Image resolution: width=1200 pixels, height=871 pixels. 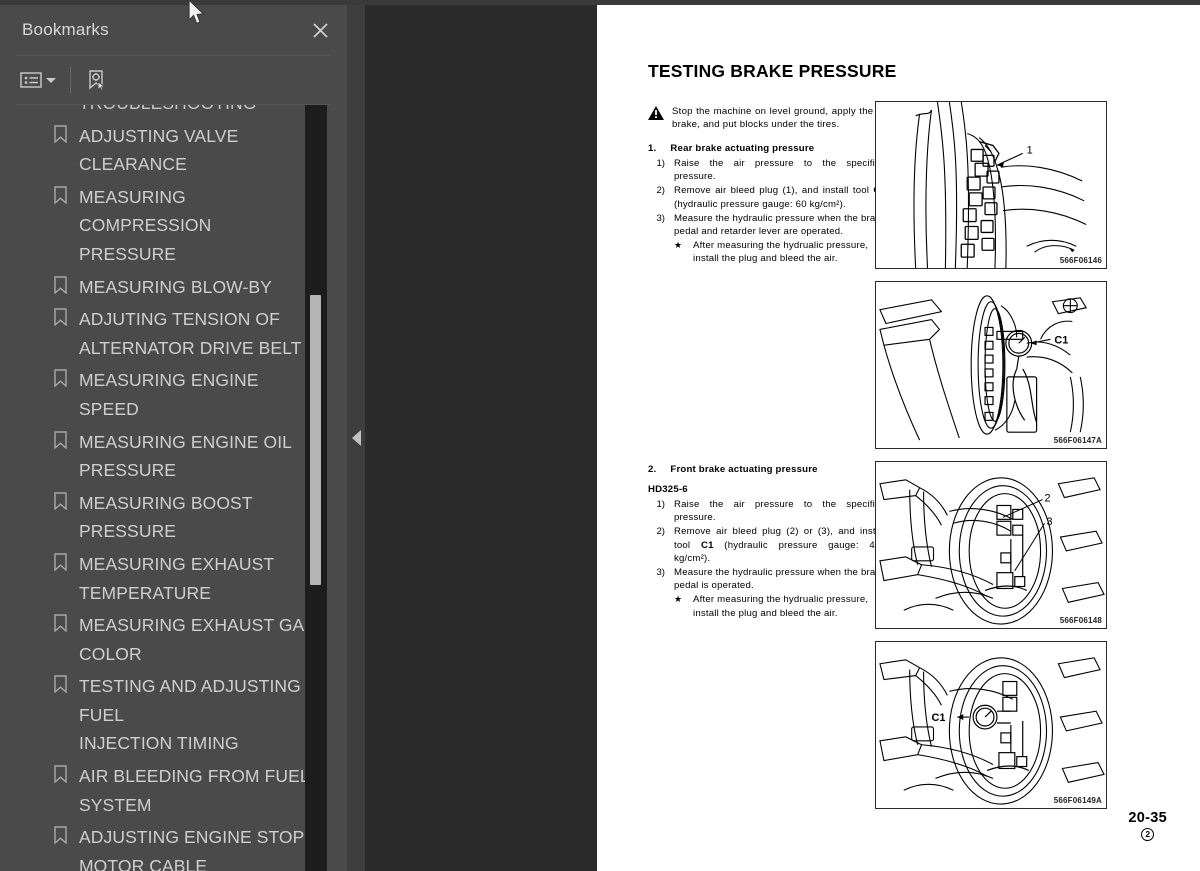 What do you see at coordinates (656, 118) in the screenshot?
I see `warning-triangle-icon` at bounding box center [656, 118].